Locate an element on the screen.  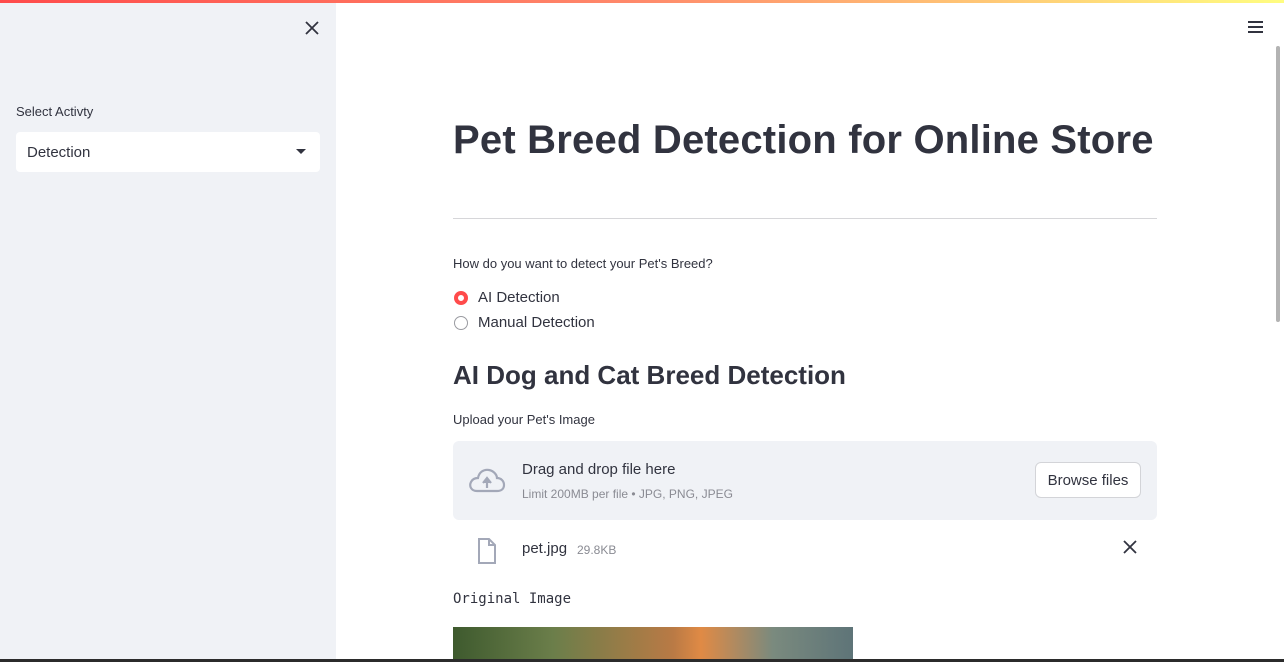
file-icon is located at coordinates (487, 553).